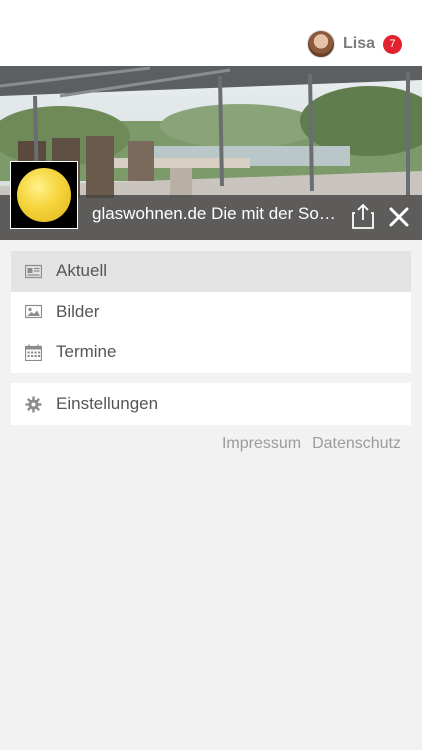 Image resolution: width=422 pixels, height=750 pixels. Describe the element at coordinates (33, 271) in the screenshot. I see `newspaper-icon` at that location.